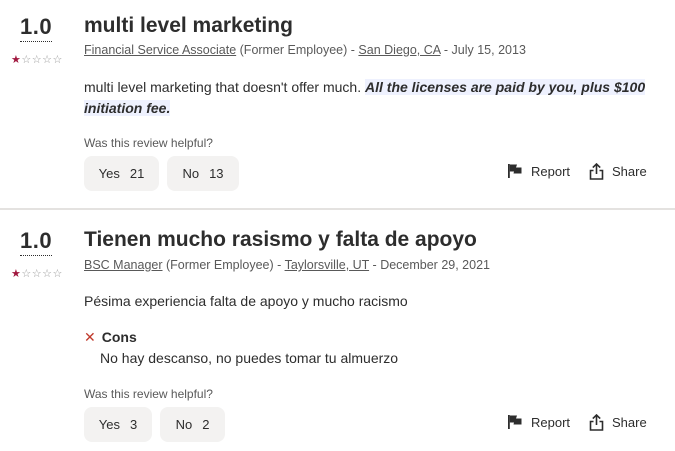  I want to click on location-link: San Diego, CA, so click(399, 50).